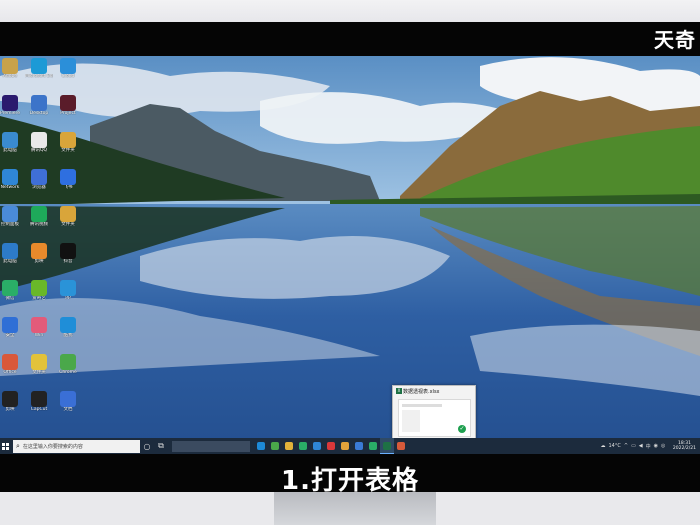 The width and height of the screenshot is (700, 525). What do you see at coordinates (12, 221) in the screenshot?
I see `desktop-icon: 控制面板` at bounding box center [12, 221].